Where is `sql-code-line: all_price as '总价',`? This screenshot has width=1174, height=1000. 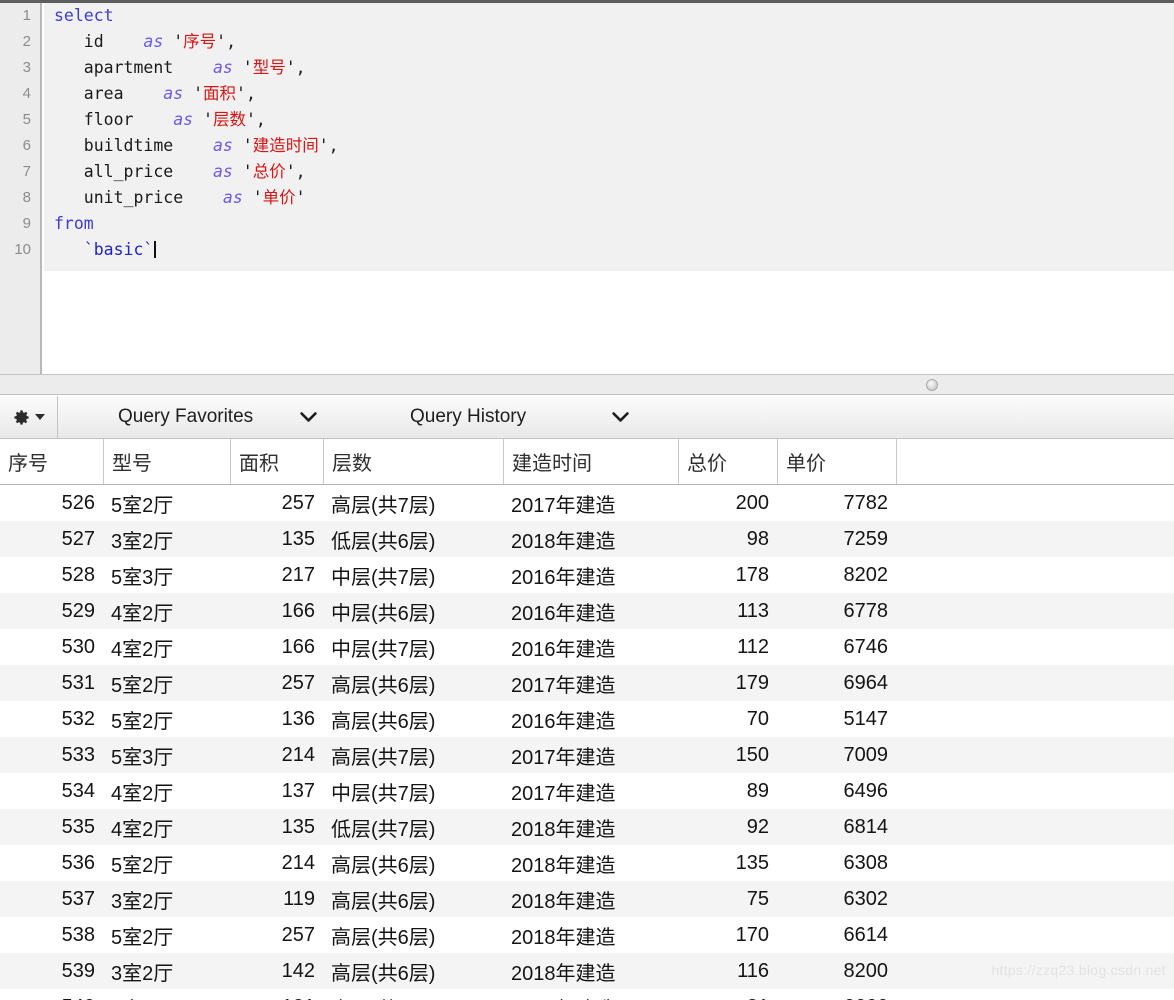 sql-code-line: all_price as '总价', is located at coordinates (609, 172).